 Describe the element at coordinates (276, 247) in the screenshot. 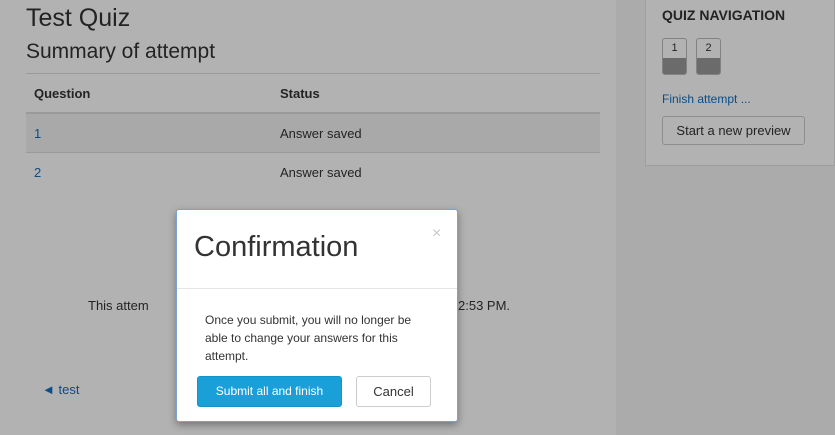

I see `dialog-title: Confirmation` at that location.